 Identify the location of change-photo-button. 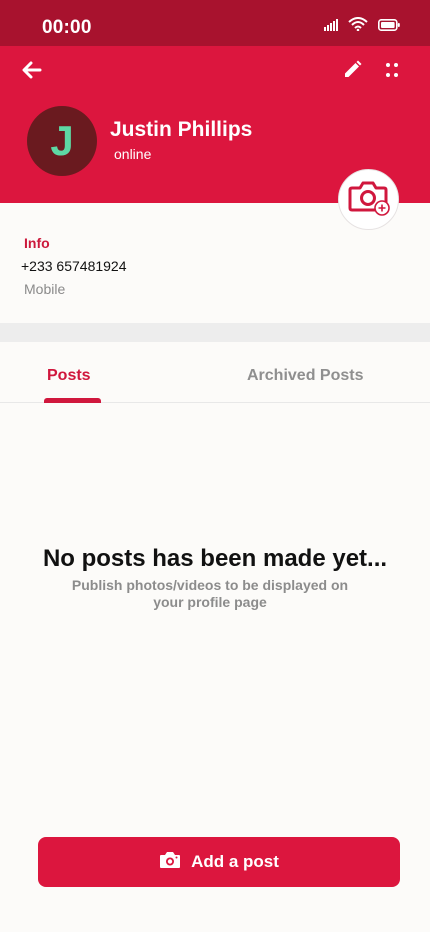
(368, 199).